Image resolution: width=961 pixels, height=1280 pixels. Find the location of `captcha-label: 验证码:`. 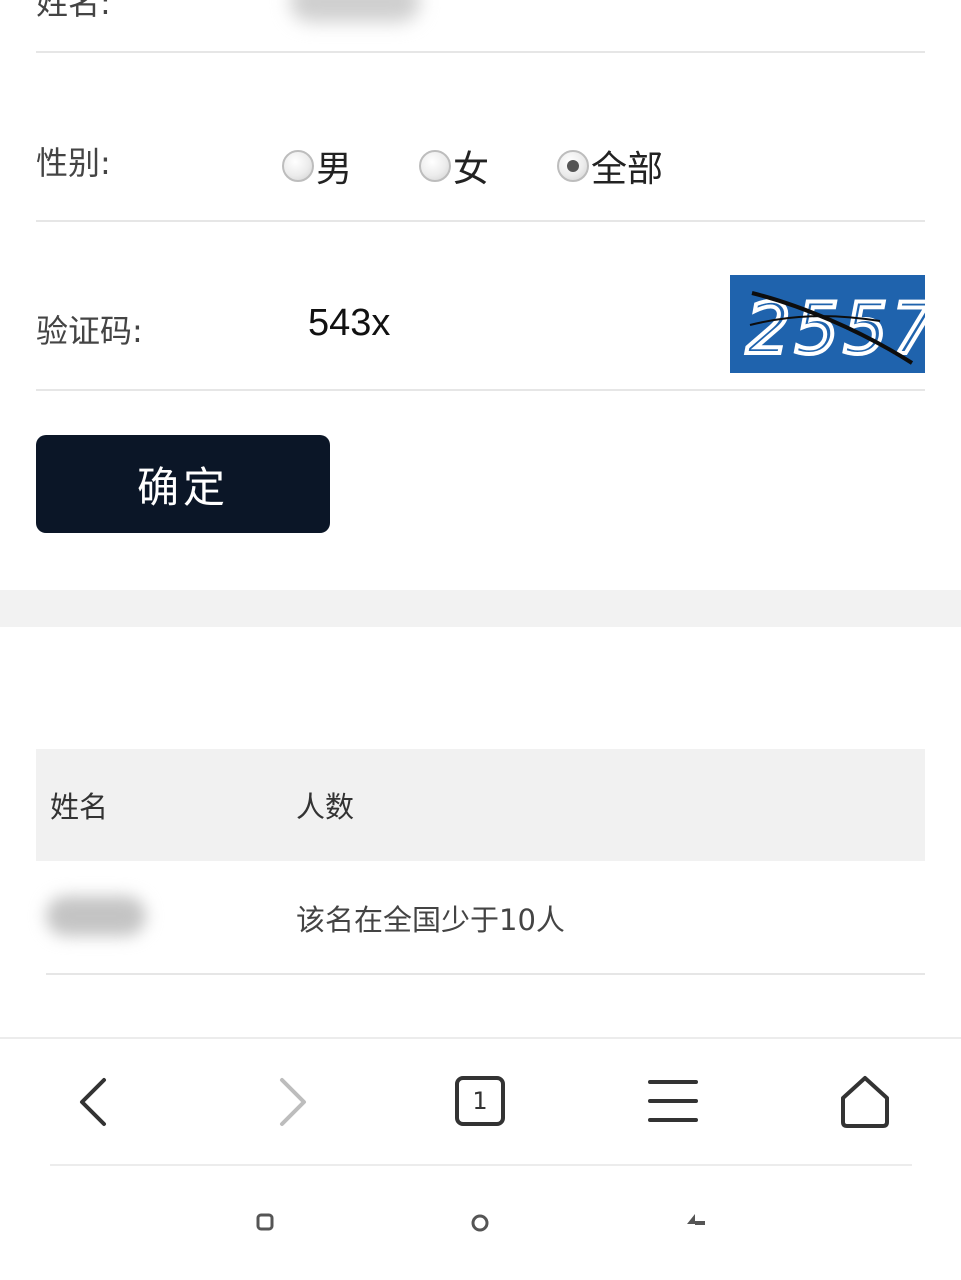

captcha-label: 验证码: is located at coordinates (89, 331).